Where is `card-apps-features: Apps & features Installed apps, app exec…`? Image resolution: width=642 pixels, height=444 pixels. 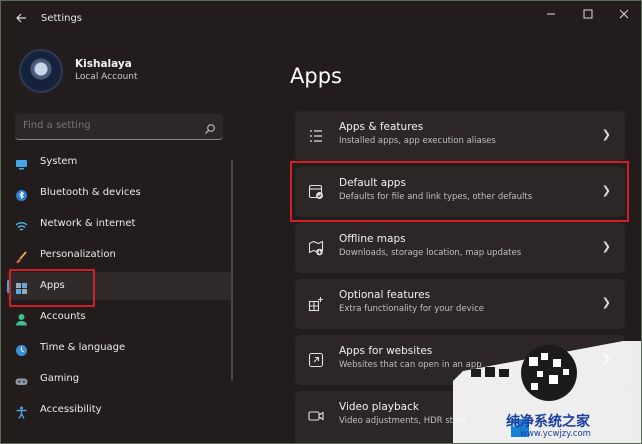
card-apps-features: Apps & features Installed apps, app exec… is located at coordinates (460, 136).